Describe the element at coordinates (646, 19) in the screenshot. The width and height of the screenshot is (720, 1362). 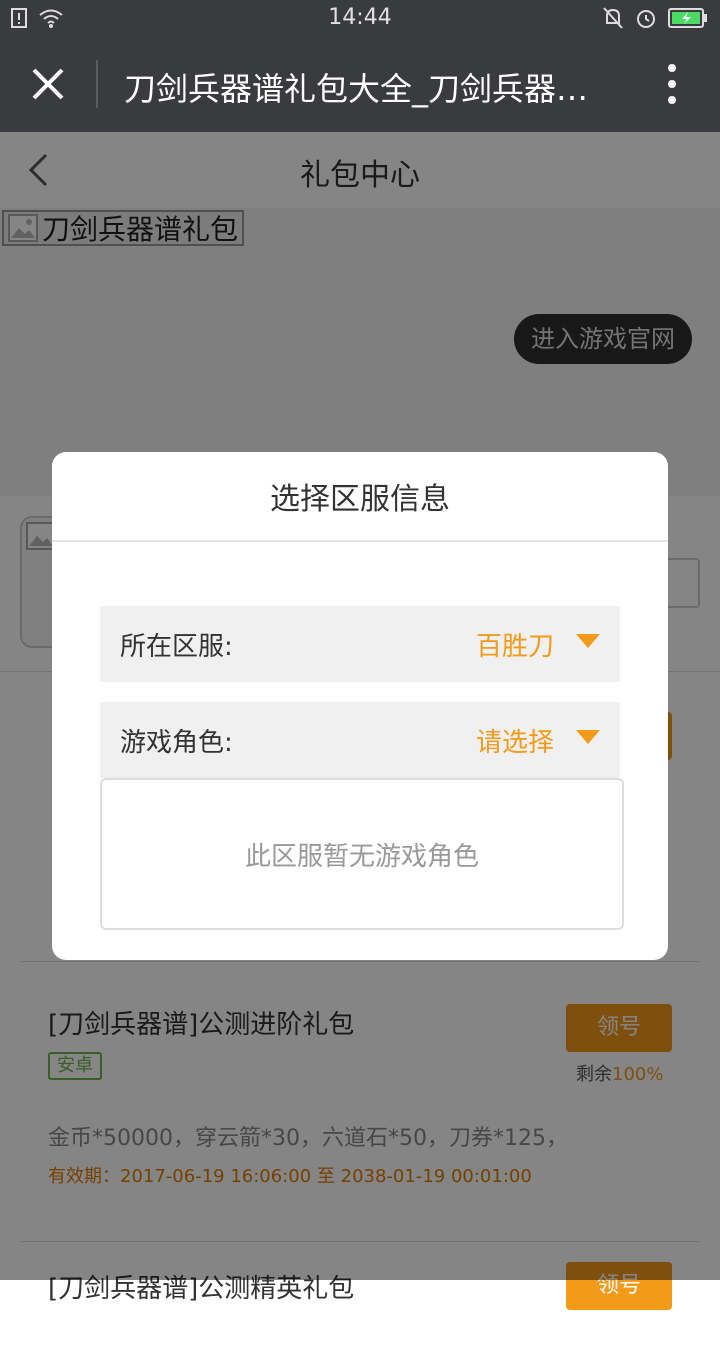
I see `alarm-icon` at that location.